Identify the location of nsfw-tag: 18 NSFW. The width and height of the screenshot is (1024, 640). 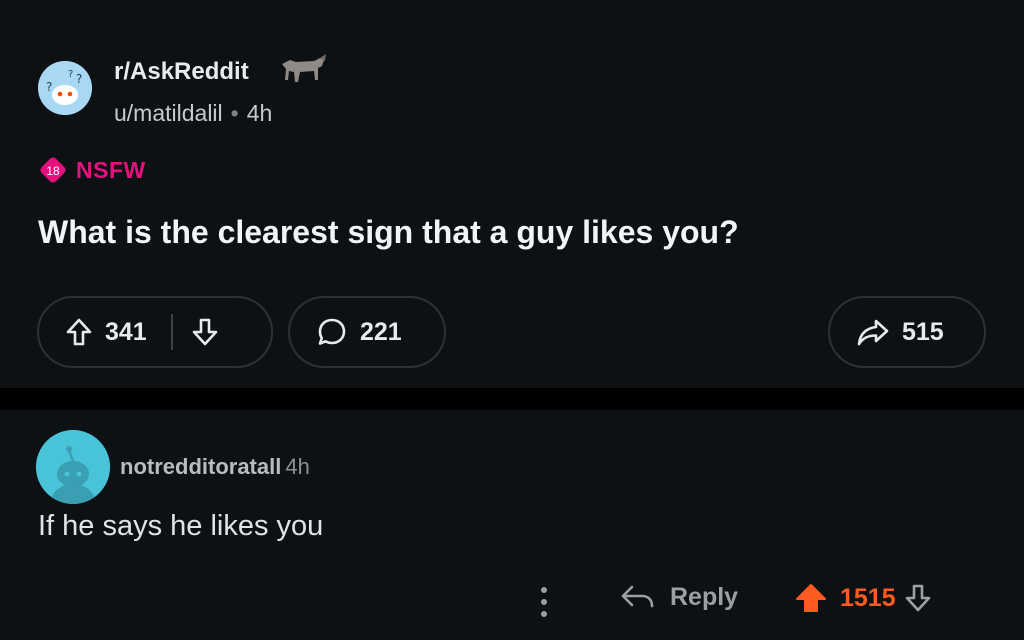
(92, 170).